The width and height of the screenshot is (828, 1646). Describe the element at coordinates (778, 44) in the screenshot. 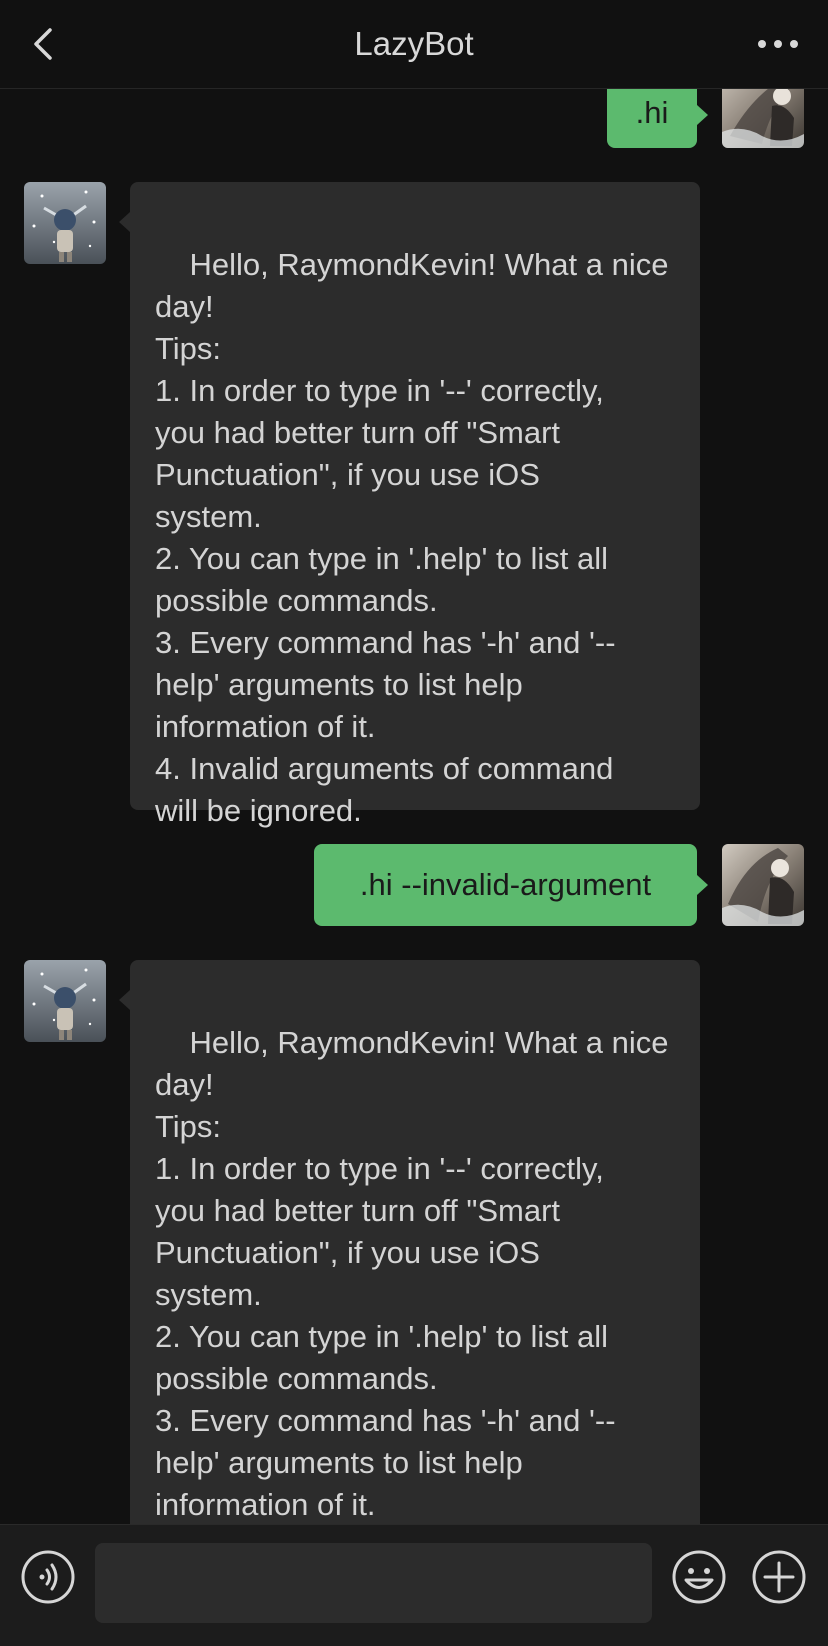

I see `more-dots-icon` at that location.